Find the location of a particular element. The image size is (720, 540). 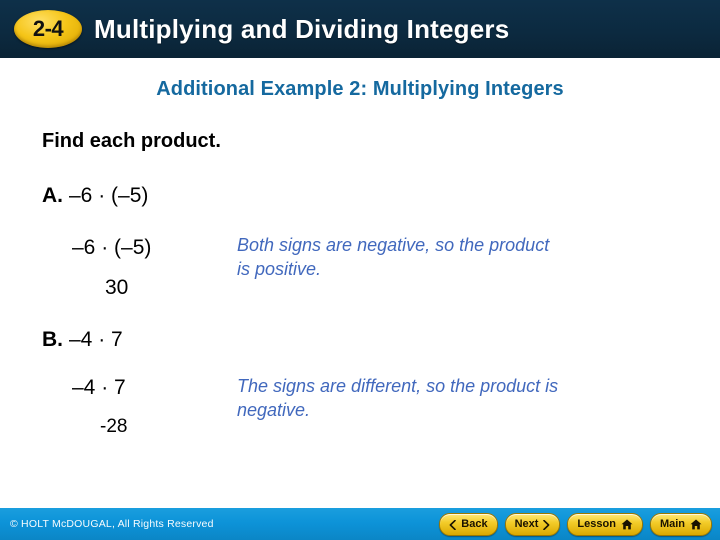

copyright-notice: © HOLT McDOUGAL, All Rights Reserved is located at coordinates (112, 524).